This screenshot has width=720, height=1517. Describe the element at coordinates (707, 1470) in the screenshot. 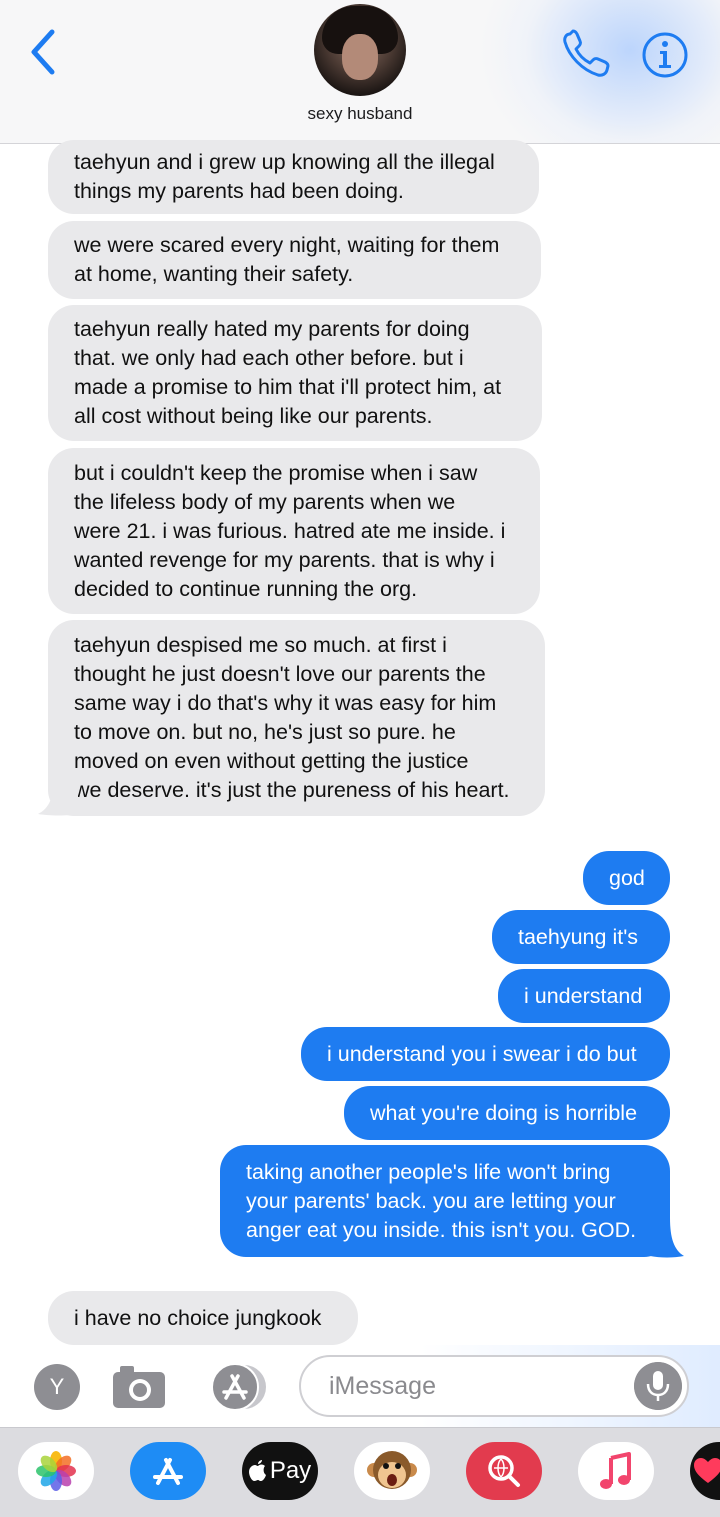

I see `heart-icon` at that location.